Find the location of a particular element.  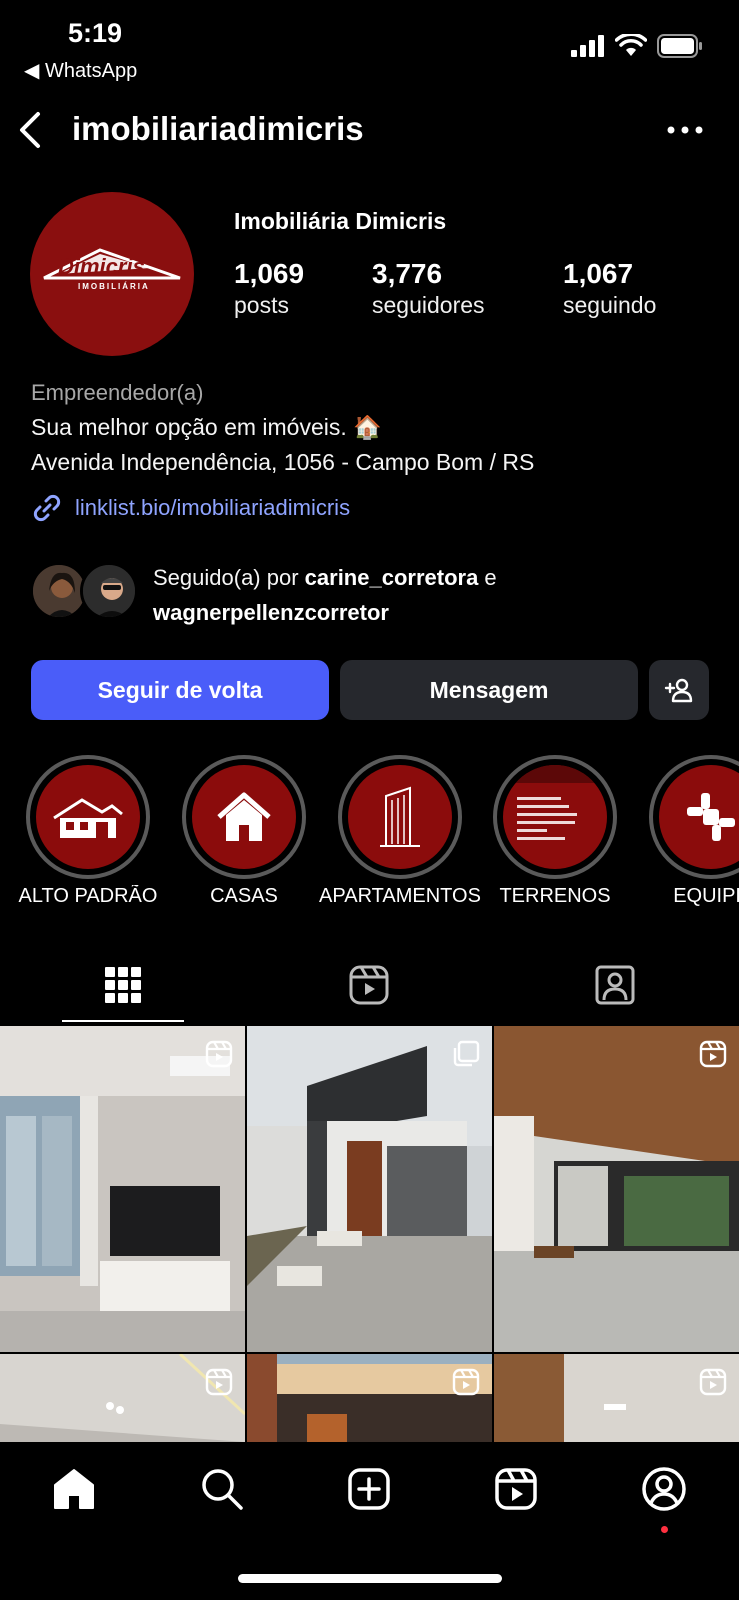

highlight-apartamentos: APARTAMENTOS is located at coordinates (400, 831).